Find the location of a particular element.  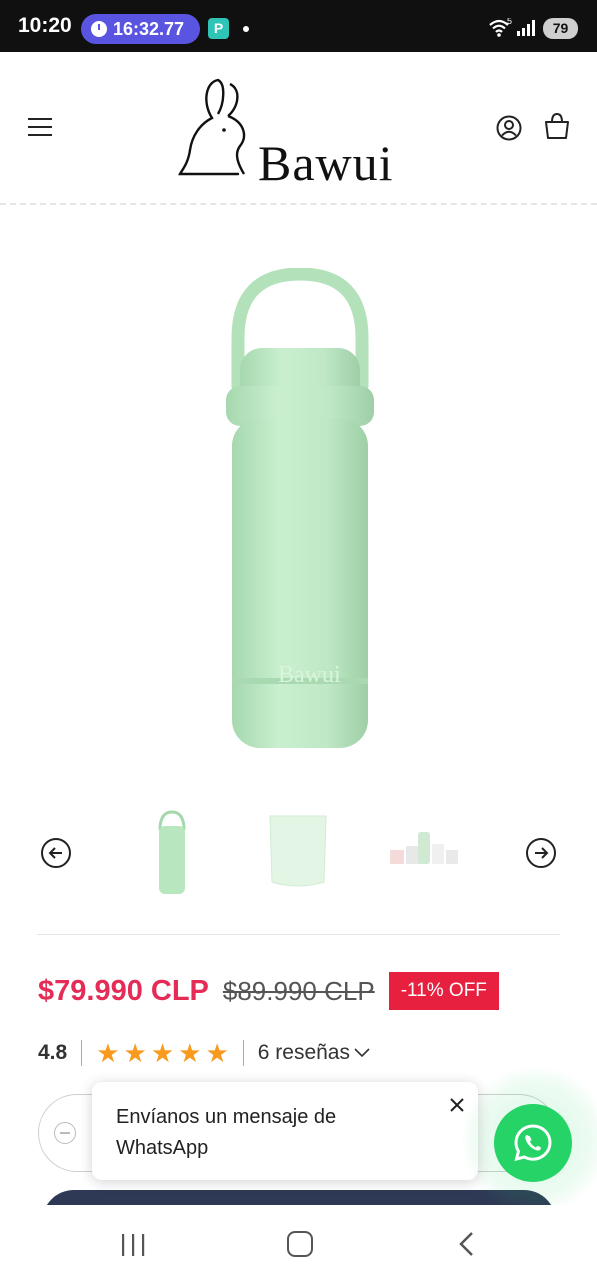

menu-button is located at coordinates (40, 128).